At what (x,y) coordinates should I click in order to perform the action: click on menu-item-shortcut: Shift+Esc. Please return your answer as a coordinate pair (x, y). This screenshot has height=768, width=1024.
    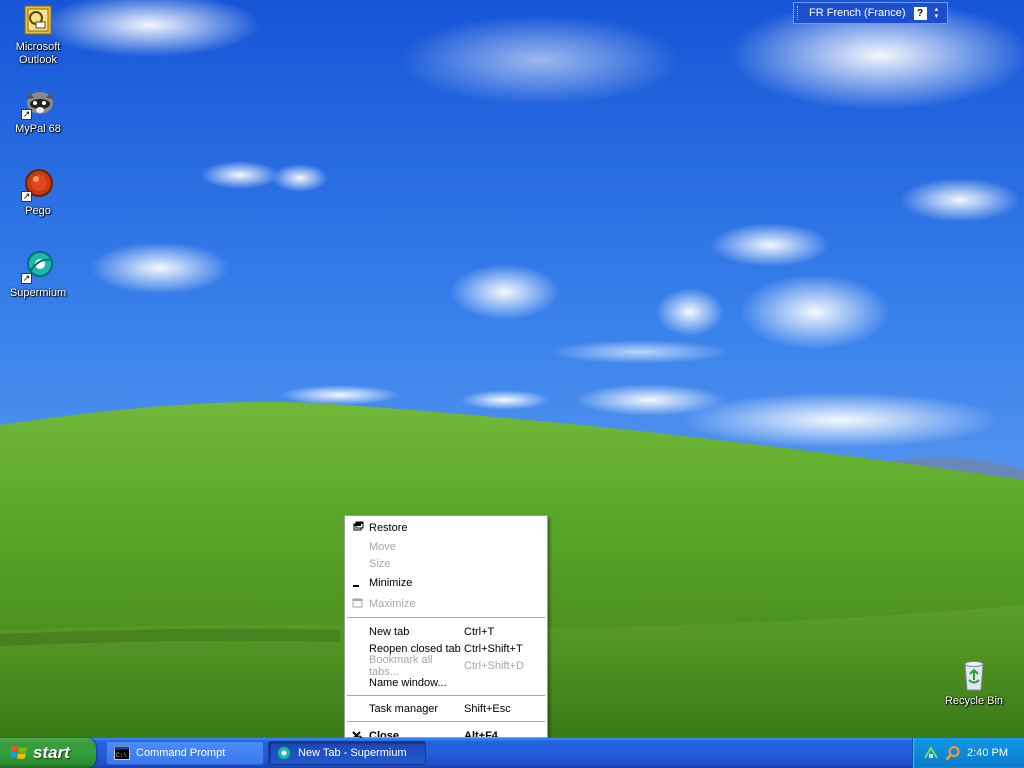
    Looking at the image, I should click on (487, 708).